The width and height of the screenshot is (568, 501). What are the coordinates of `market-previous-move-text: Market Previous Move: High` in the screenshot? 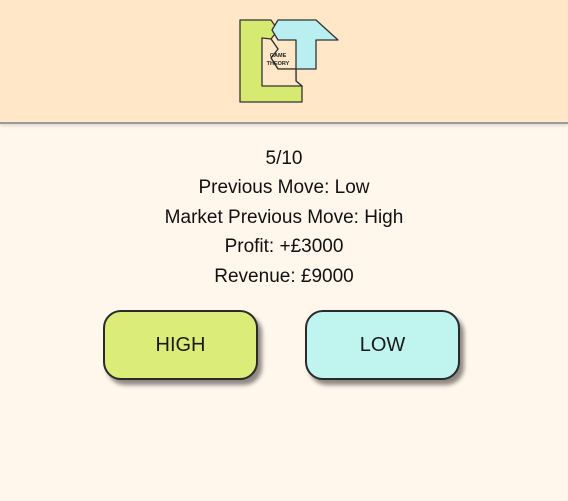 It's located at (284, 217).